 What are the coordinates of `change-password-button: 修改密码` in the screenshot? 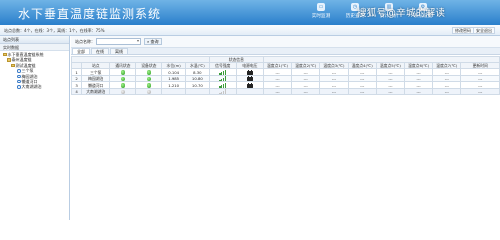 It's located at (463, 30).